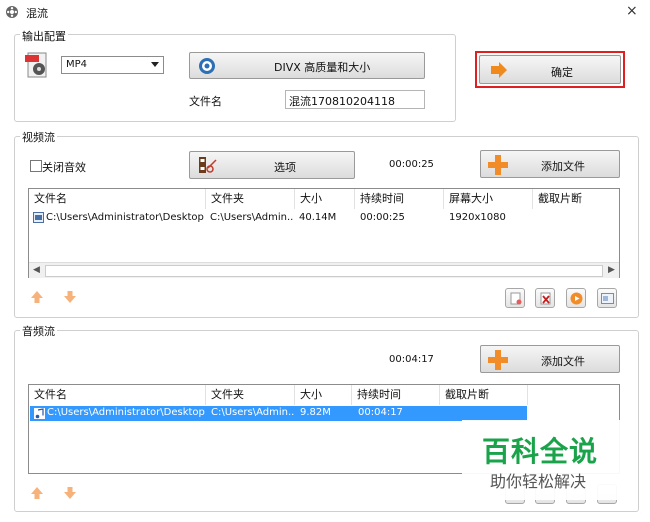  What do you see at coordinates (576, 199) in the screenshot?
I see `video-col-clip: 截取片断` at bounding box center [576, 199].